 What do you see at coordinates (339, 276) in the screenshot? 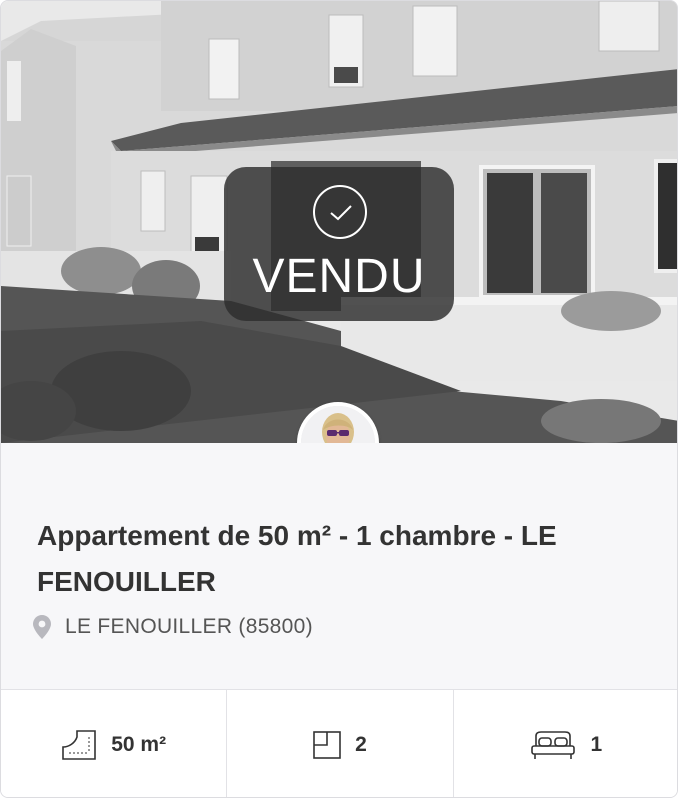
I see `sold-label: VENDU` at bounding box center [339, 276].